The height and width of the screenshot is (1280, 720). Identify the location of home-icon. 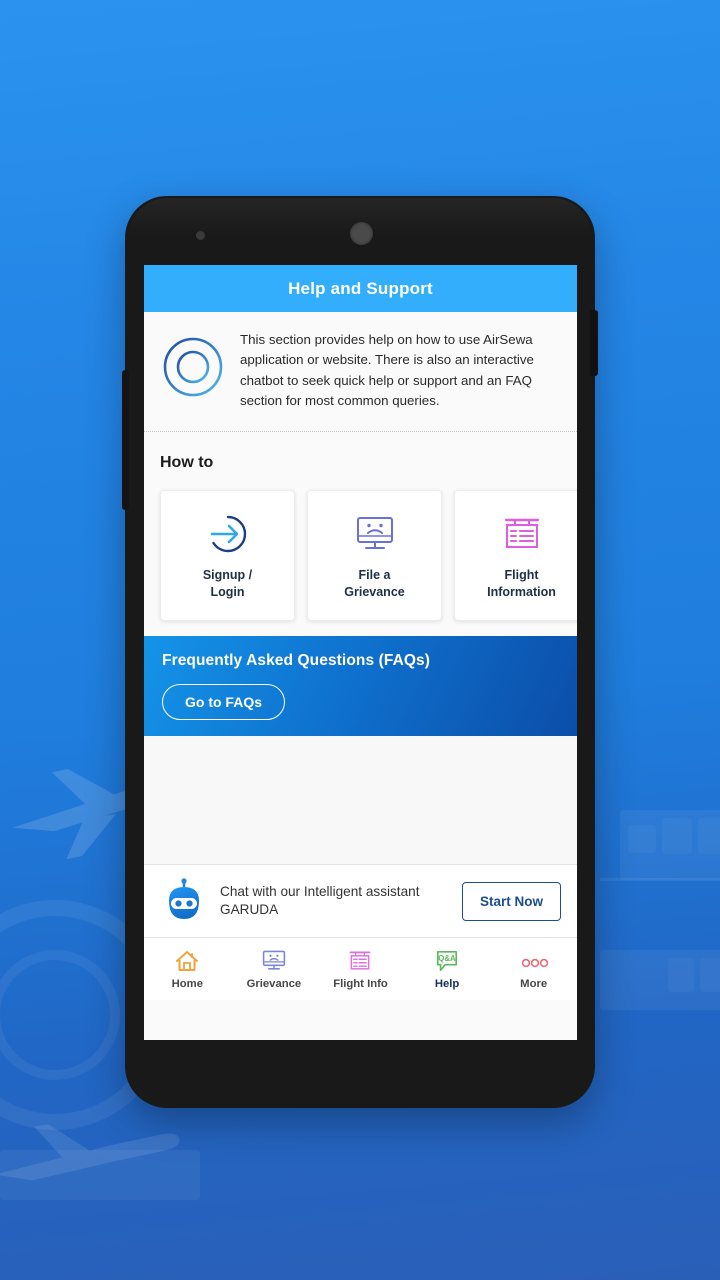
(187, 961).